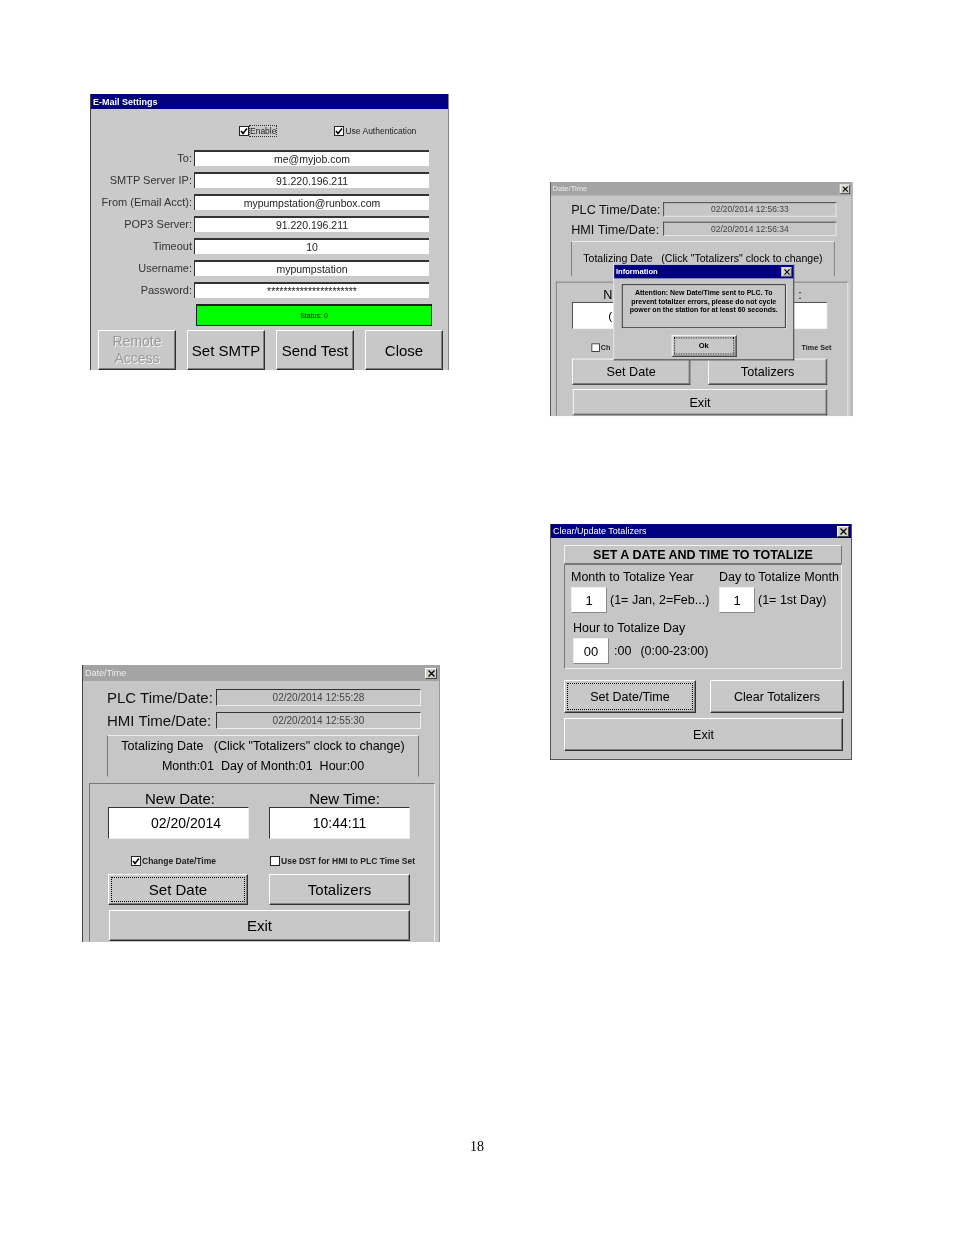 This screenshot has width=954, height=1235. Describe the element at coordinates (106, 673) in the screenshot. I see `window-title: Date/Time` at that location.